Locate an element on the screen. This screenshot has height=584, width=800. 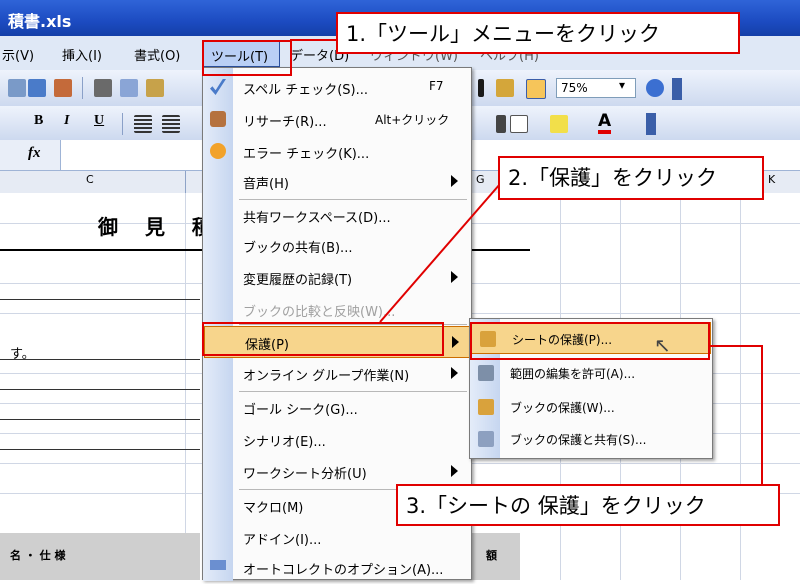
menu-item-label: オンライン グループ作業(N) is located at coordinates (326, 376).